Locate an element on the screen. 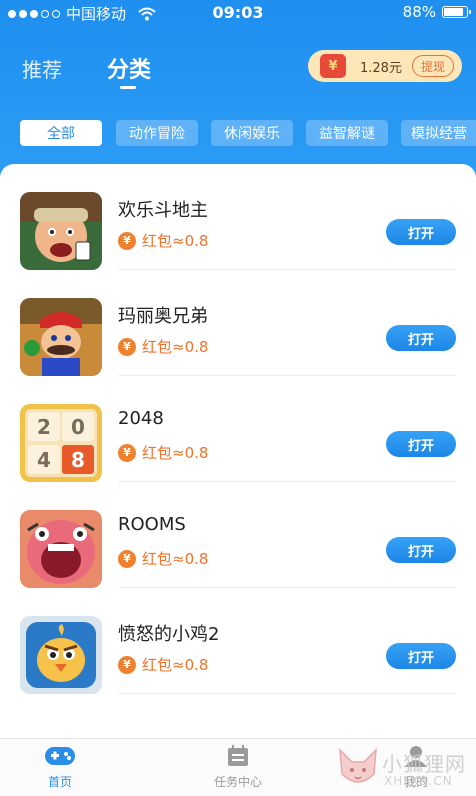  status-bar: 中国移动 09:03 88% is located at coordinates (238, 13).